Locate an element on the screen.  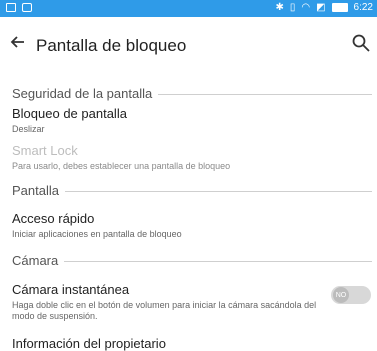
search-icon is located at coordinates (361, 43).